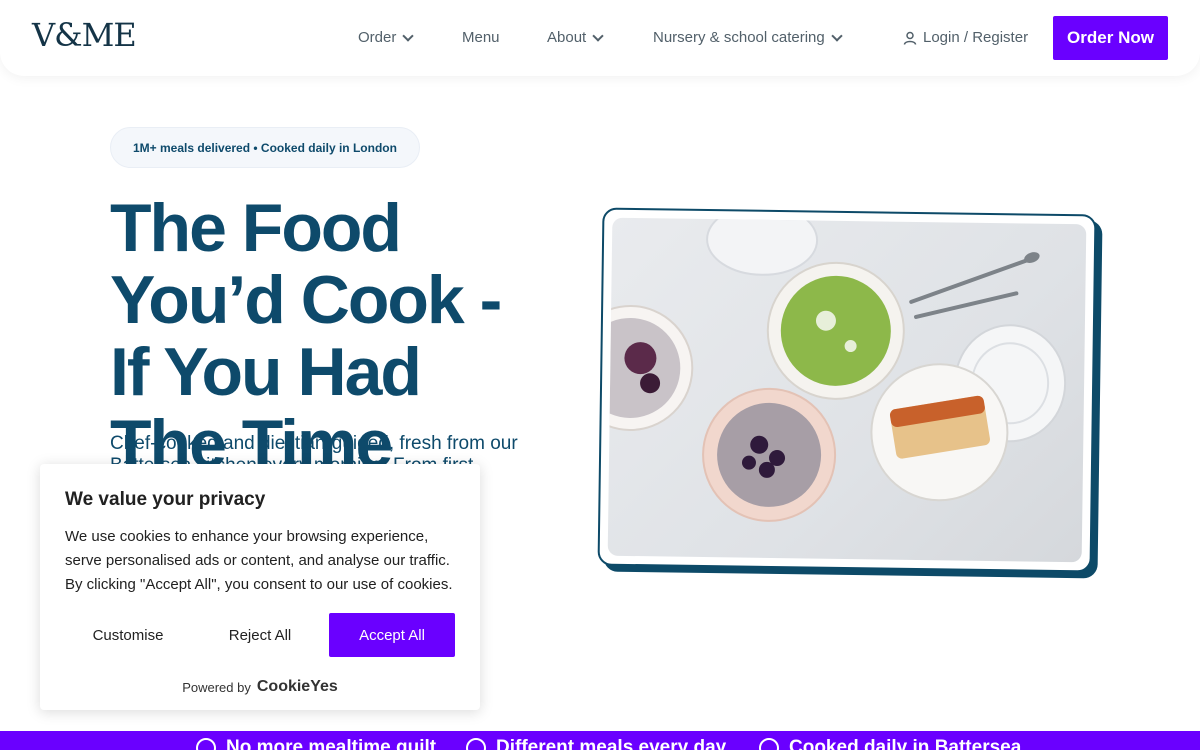 The width and height of the screenshot is (1200, 750). What do you see at coordinates (567, 37) in the screenshot?
I see `nav-about-label: About` at bounding box center [567, 37].